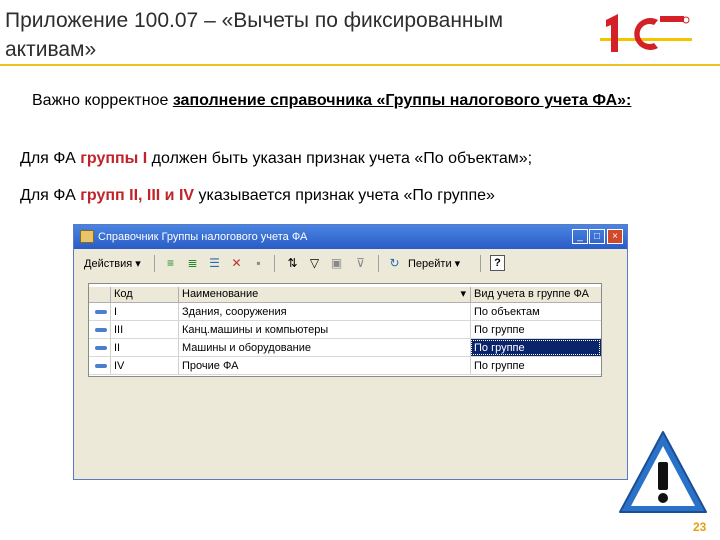 The height and width of the screenshot is (540, 720). I want to click on table-row: II Машины и оборудование По группе, so click(345, 348).